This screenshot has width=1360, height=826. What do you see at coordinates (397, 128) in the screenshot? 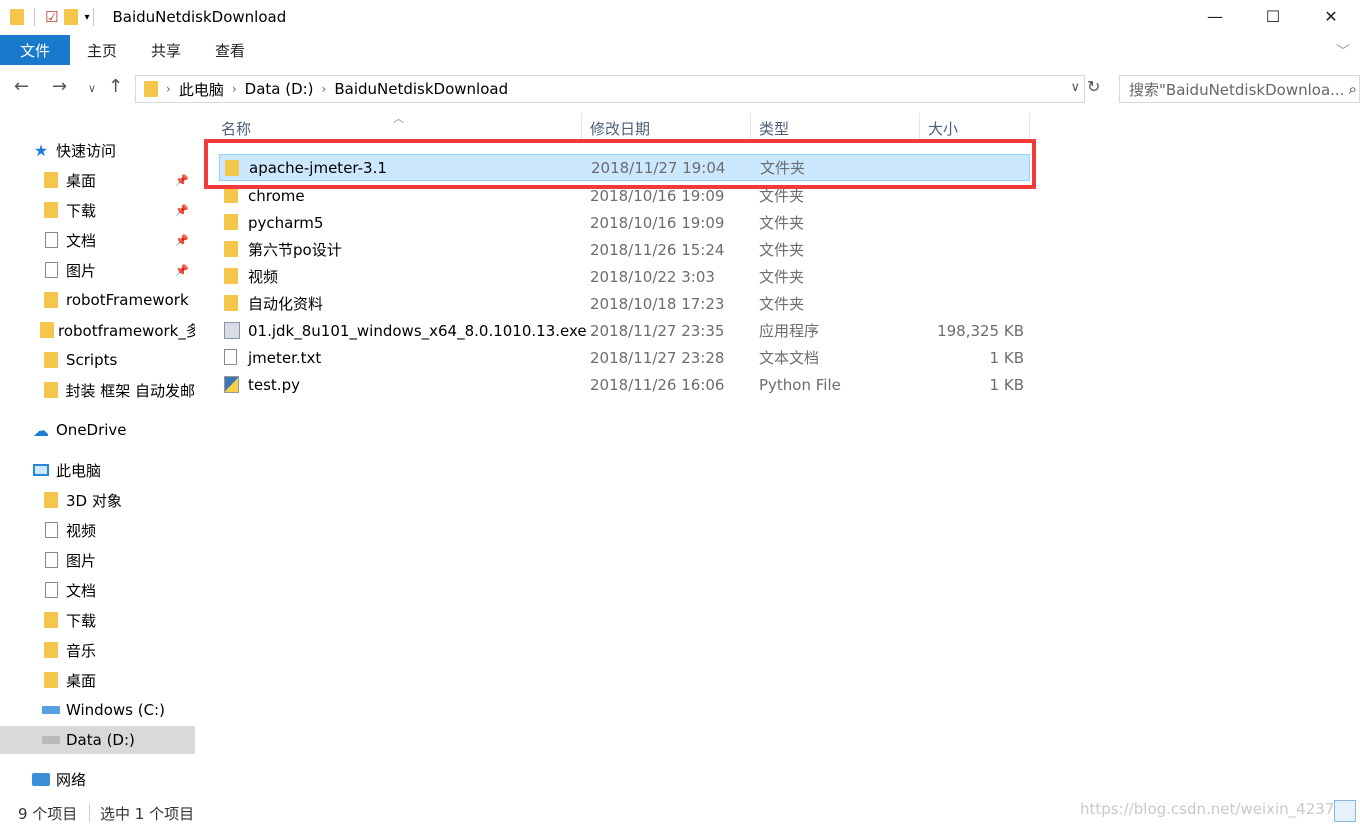
I see `column-header-name: 名称` at bounding box center [397, 128].